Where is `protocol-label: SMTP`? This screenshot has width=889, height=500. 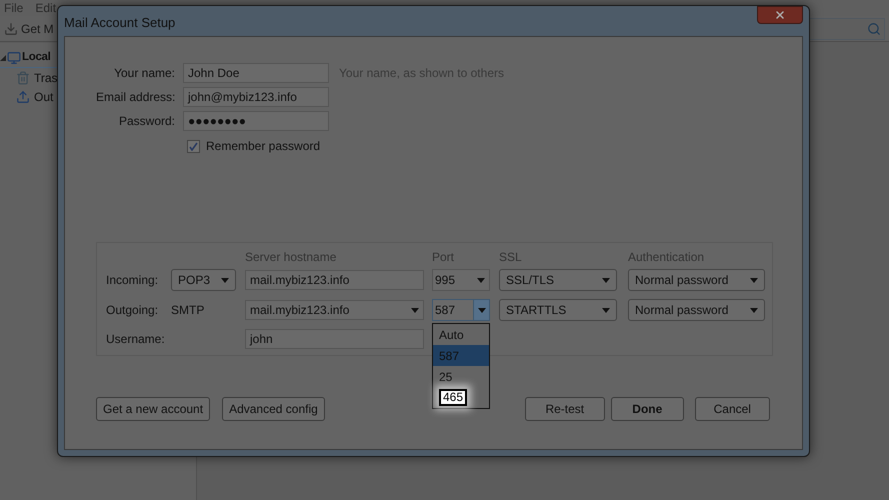
protocol-label: SMTP is located at coordinates (187, 310).